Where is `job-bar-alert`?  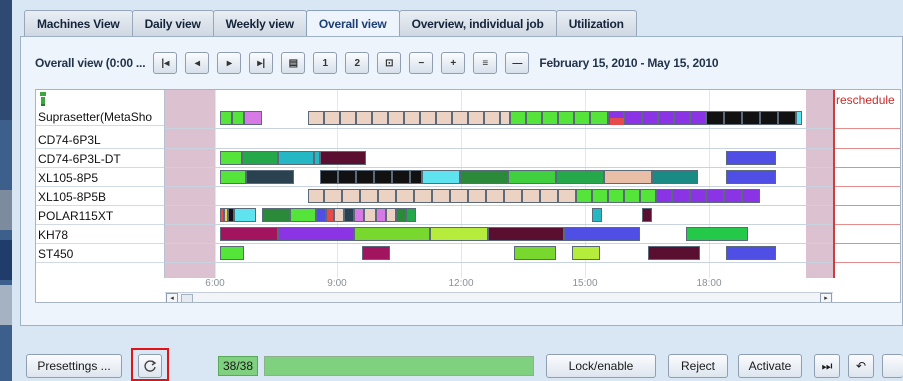
job-bar-alert is located at coordinates (617, 121).